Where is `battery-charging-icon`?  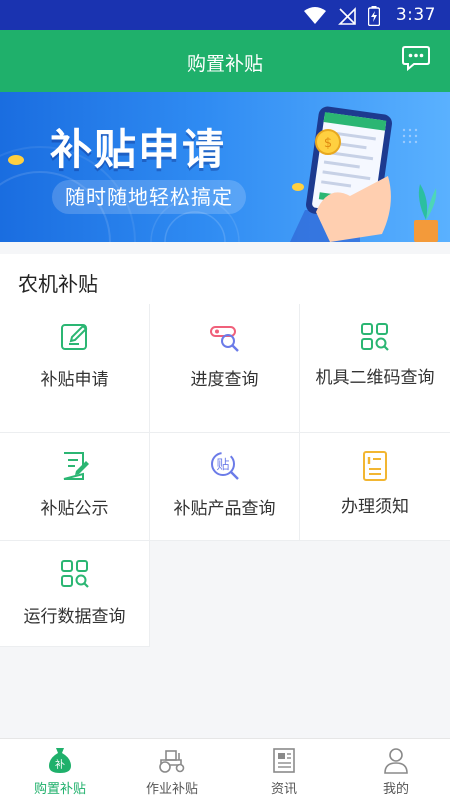
battery-charging-icon is located at coordinates (374, 16).